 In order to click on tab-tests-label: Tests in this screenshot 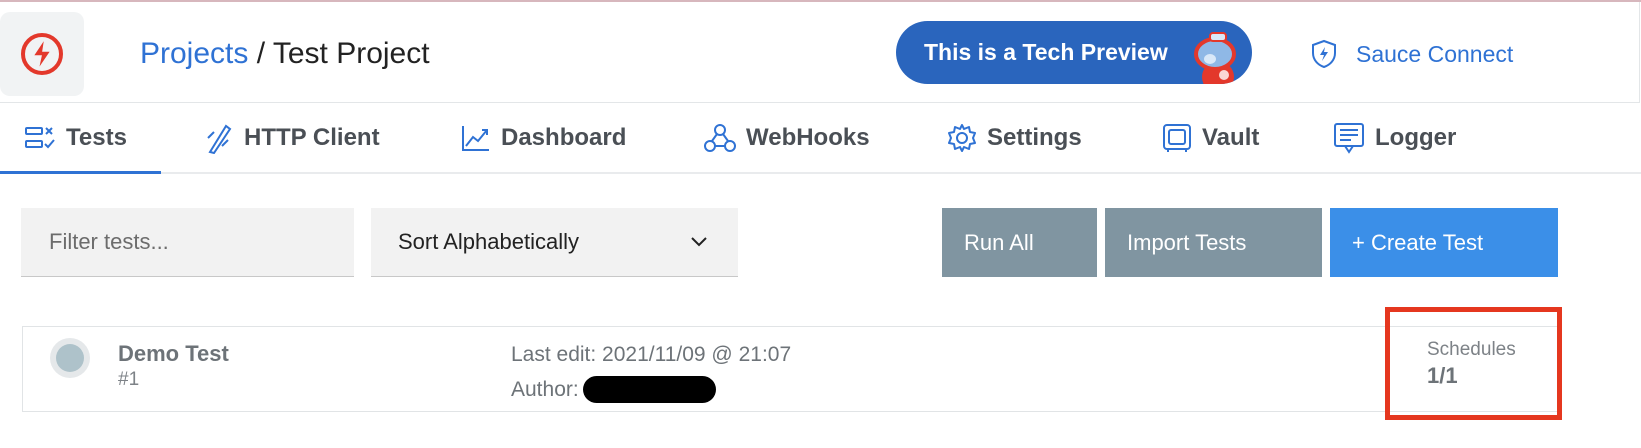, I will do `click(96, 137)`.